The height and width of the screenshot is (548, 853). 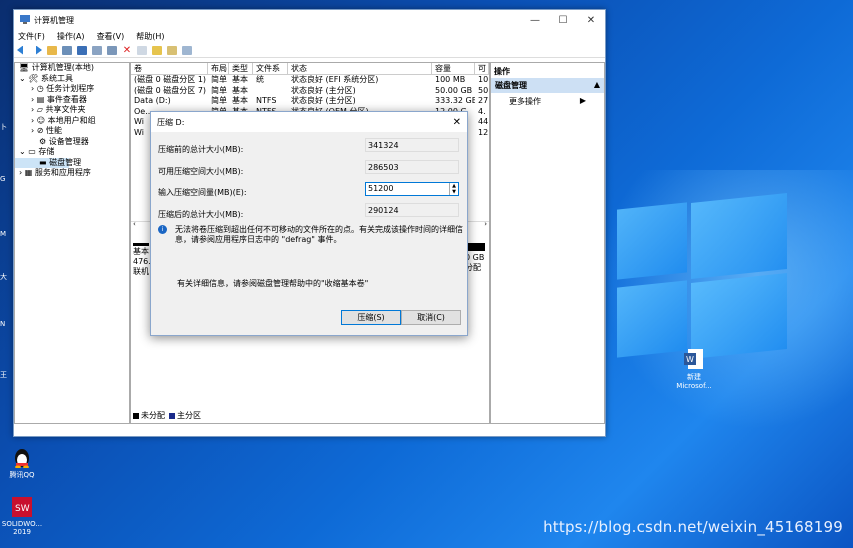 What do you see at coordinates (3, 277) in the screenshot?
I see `desktop-edge-fragment: 大` at bounding box center [3, 277].